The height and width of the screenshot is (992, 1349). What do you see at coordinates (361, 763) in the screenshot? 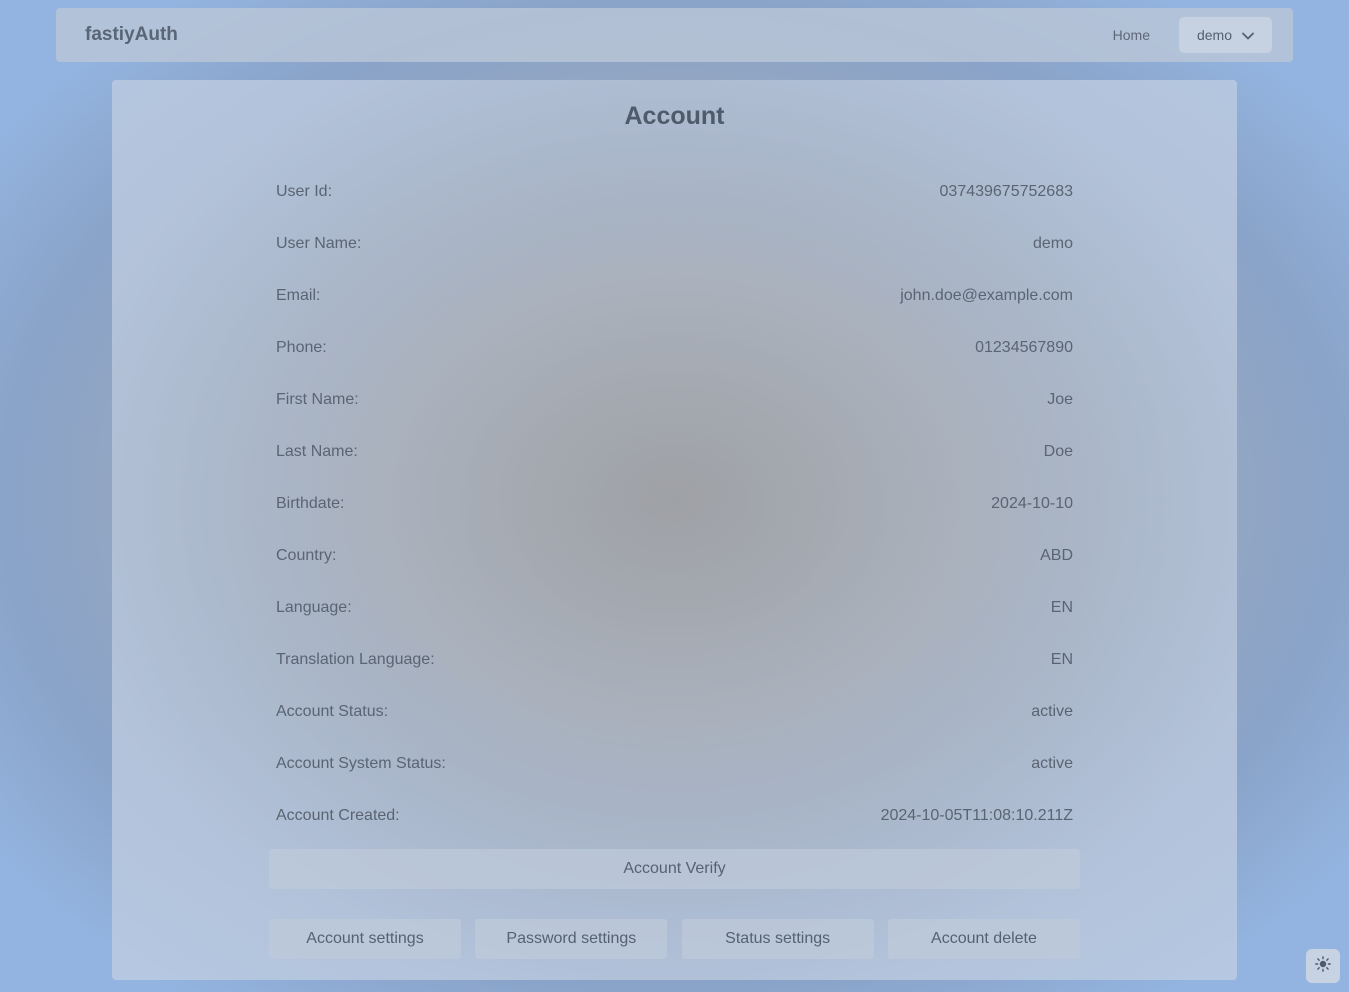
I see `detail-label: Account System Status:` at bounding box center [361, 763].